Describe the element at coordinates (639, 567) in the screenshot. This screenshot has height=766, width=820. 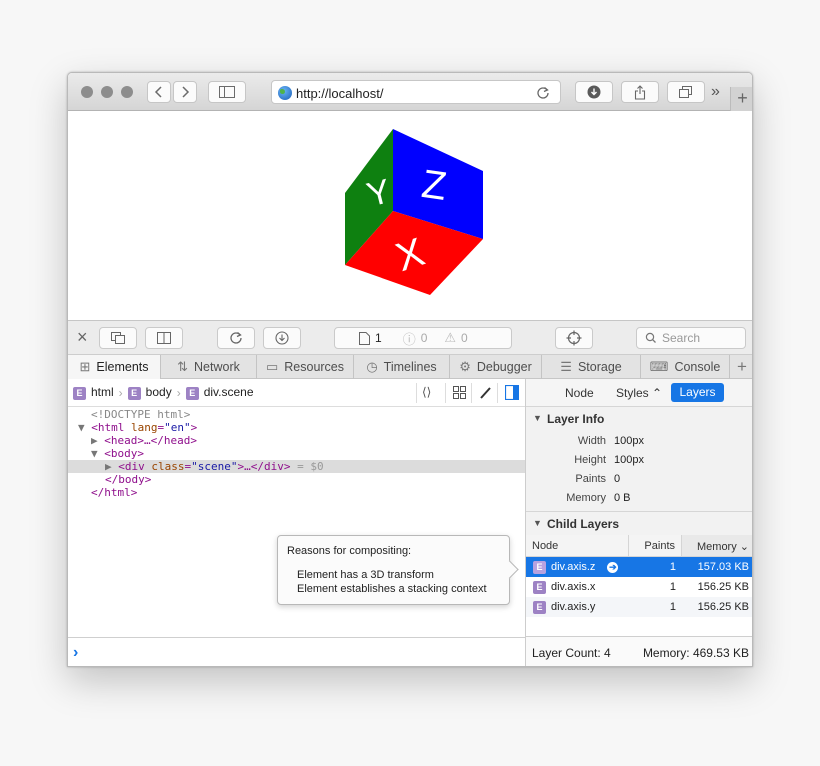
I see `table-row: Ediv.axis.z ➔ 1 157.03 KB` at that location.